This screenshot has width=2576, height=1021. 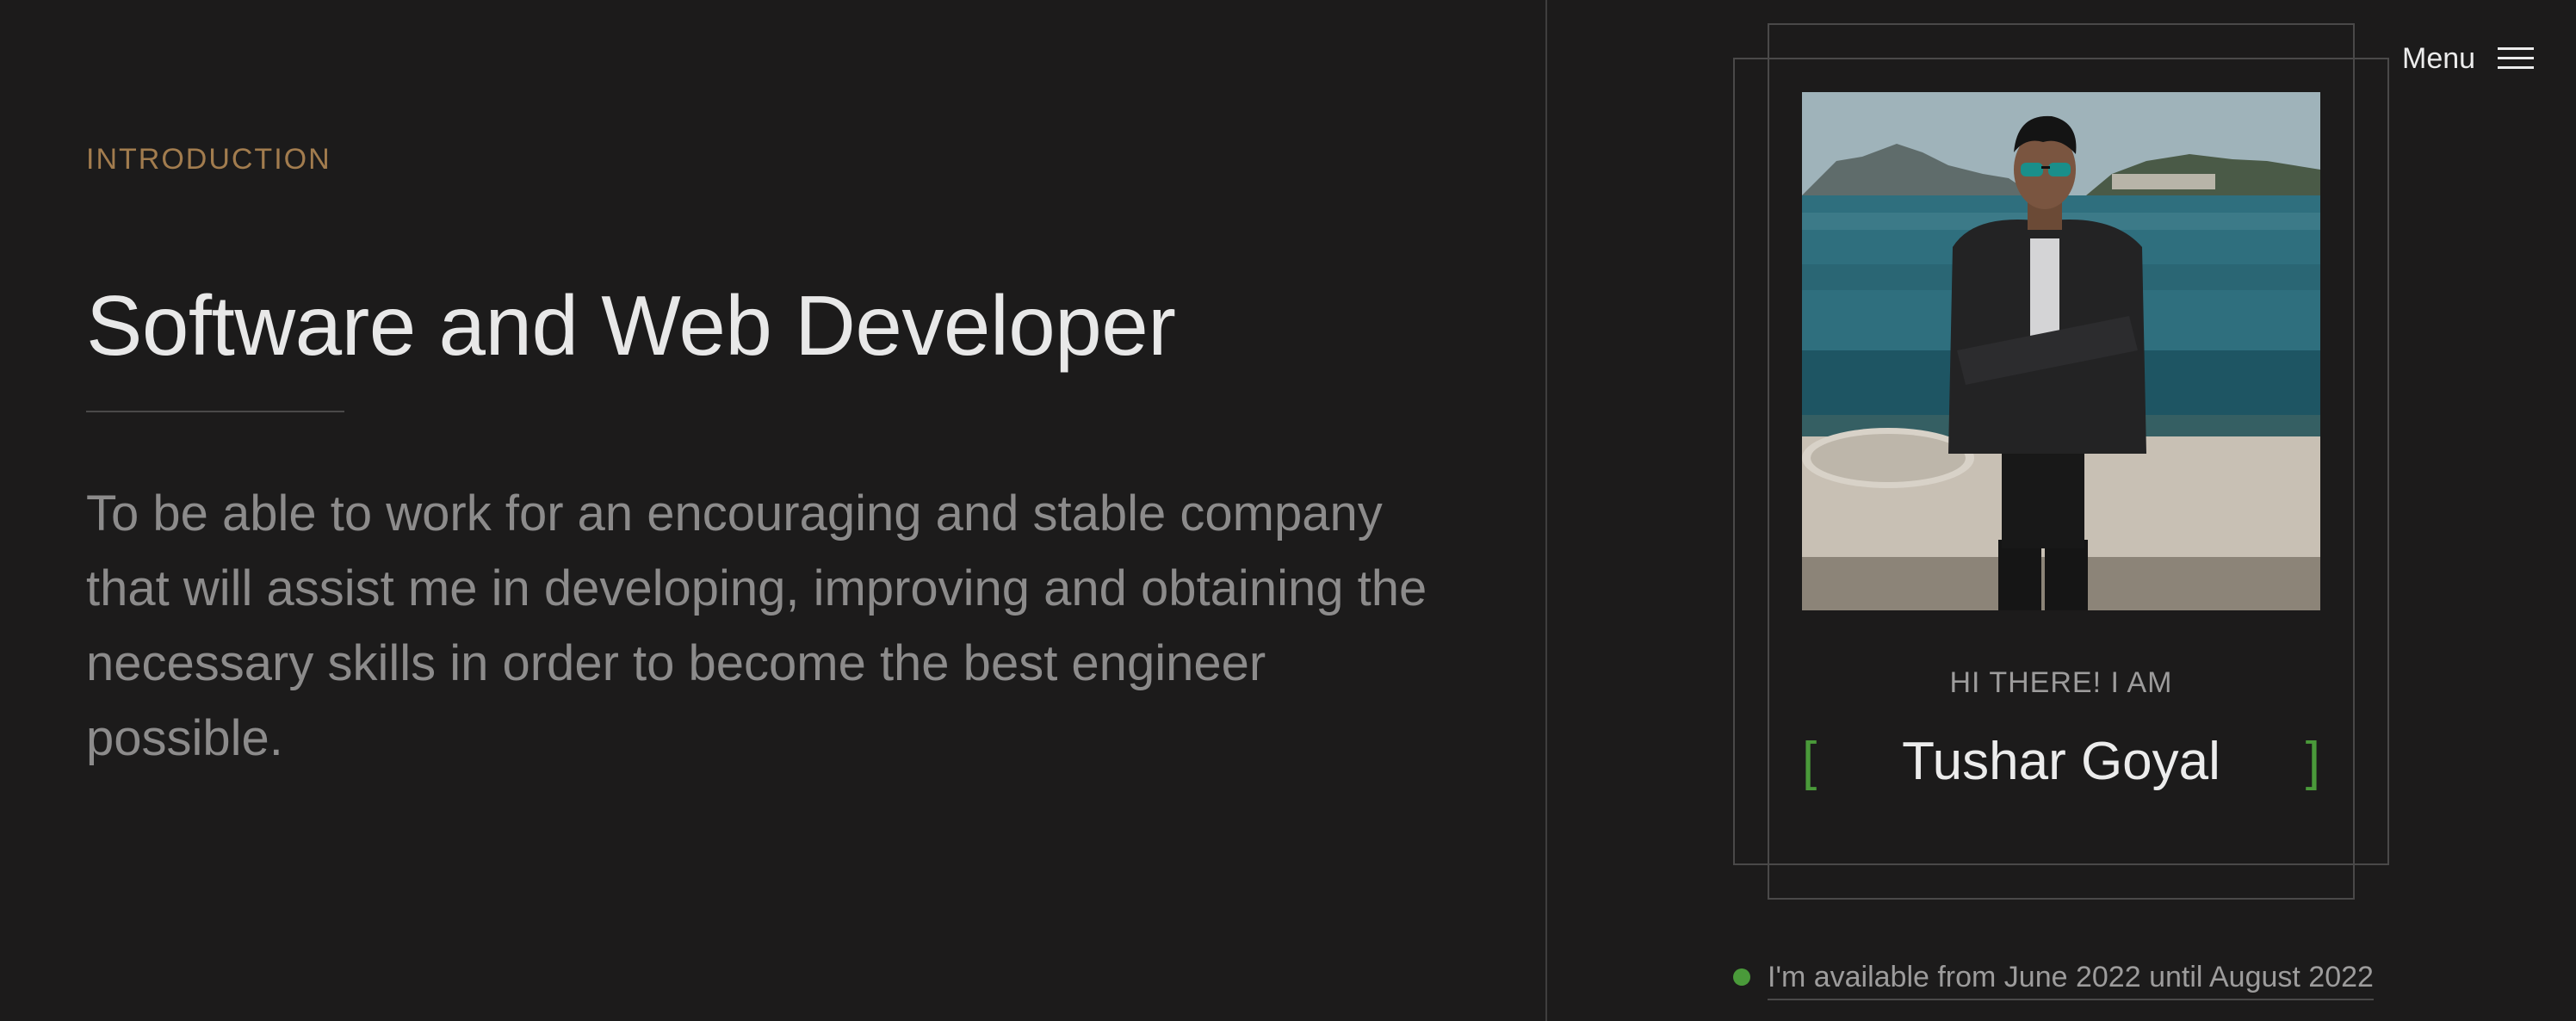 I want to click on divider, so click(x=215, y=411).